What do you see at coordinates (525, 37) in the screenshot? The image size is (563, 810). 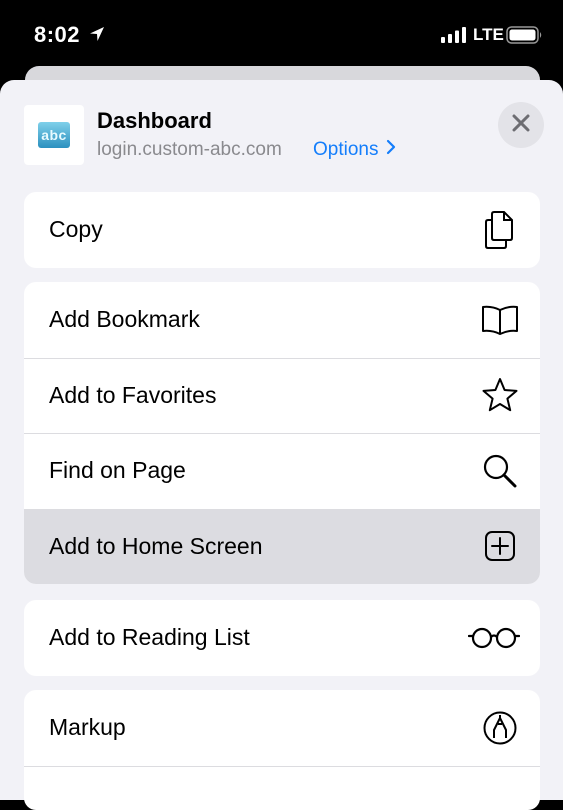 I see `battery-icon` at bounding box center [525, 37].